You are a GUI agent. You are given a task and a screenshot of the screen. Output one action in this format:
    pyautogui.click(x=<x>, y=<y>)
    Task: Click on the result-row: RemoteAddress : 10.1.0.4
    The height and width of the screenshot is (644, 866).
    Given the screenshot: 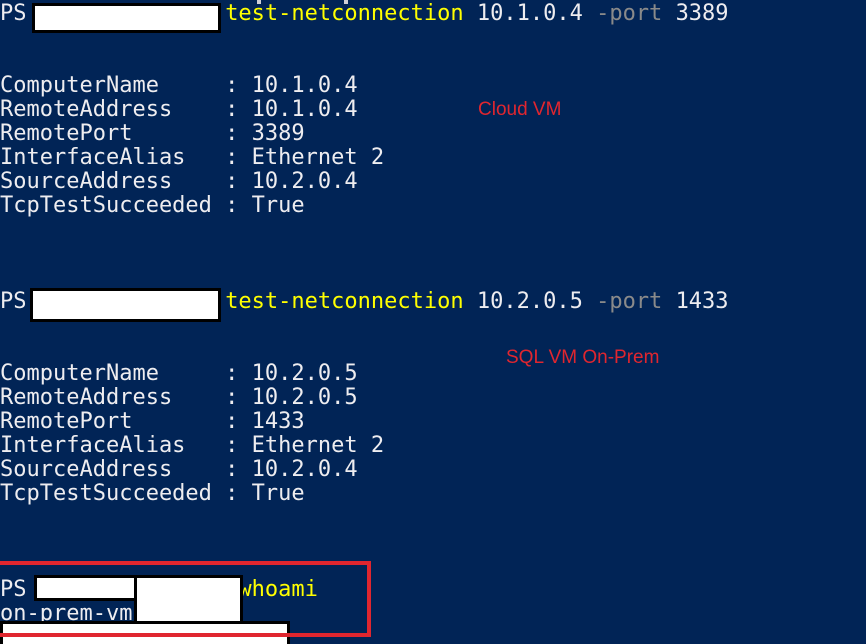 What is the action you would take?
    pyautogui.click(x=179, y=110)
    